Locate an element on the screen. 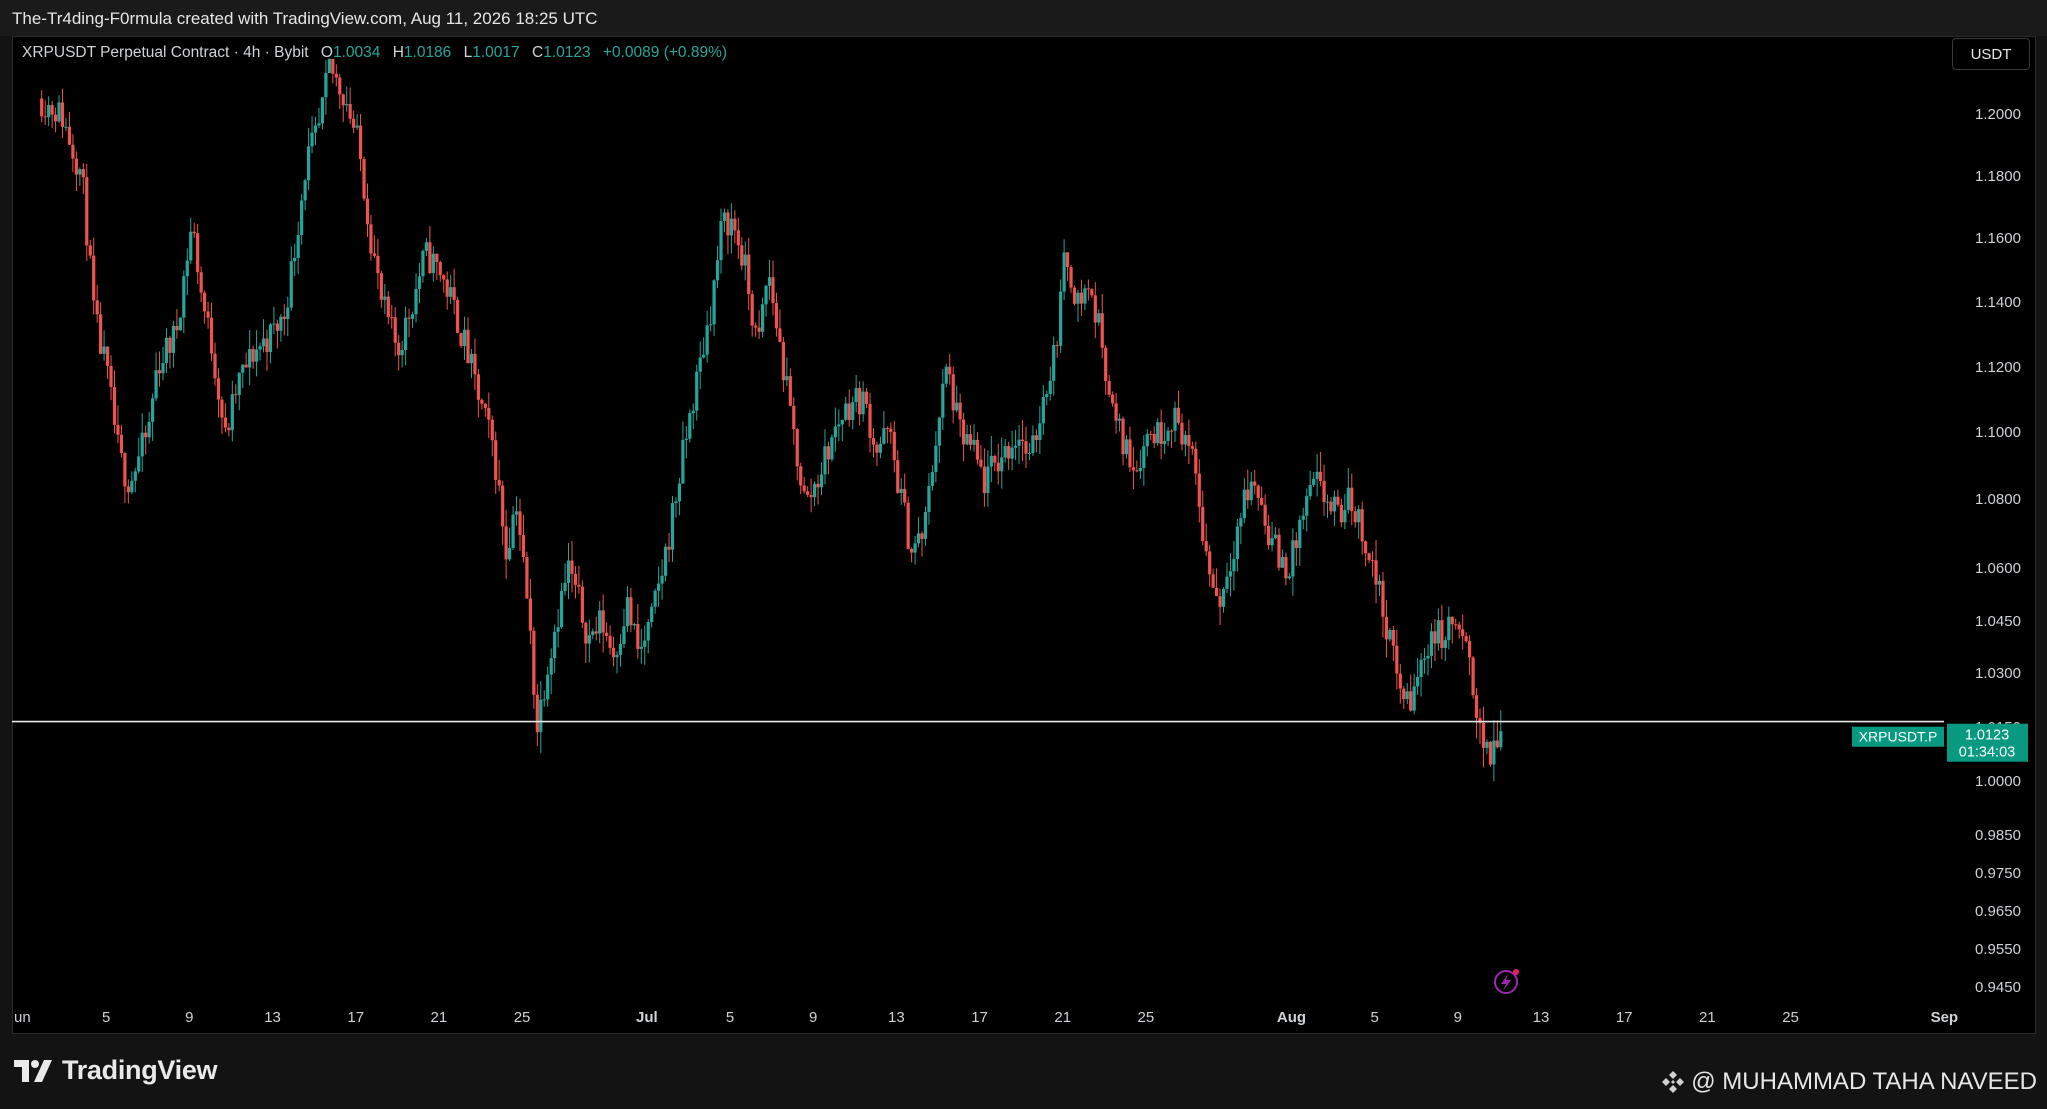 Image resolution: width=2047 pixels, height=1109 pixels. time-axis-label: 5 is located at coordinates (106, 1017).